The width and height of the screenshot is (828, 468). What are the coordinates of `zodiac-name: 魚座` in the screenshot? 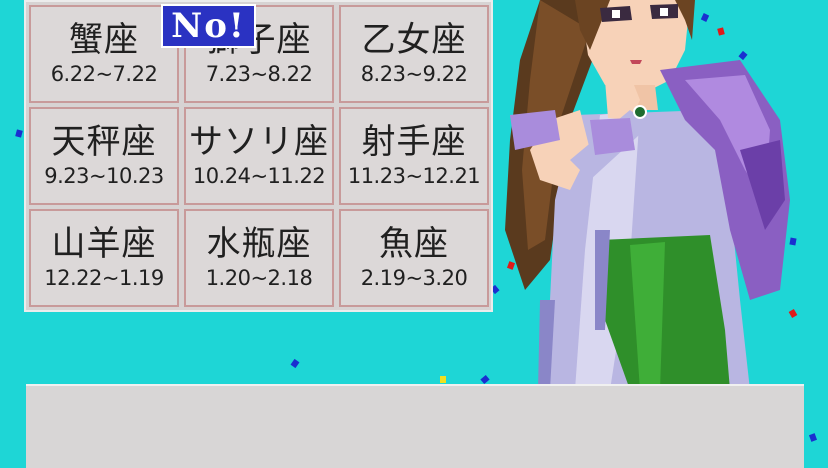 It's located at (414, 244).